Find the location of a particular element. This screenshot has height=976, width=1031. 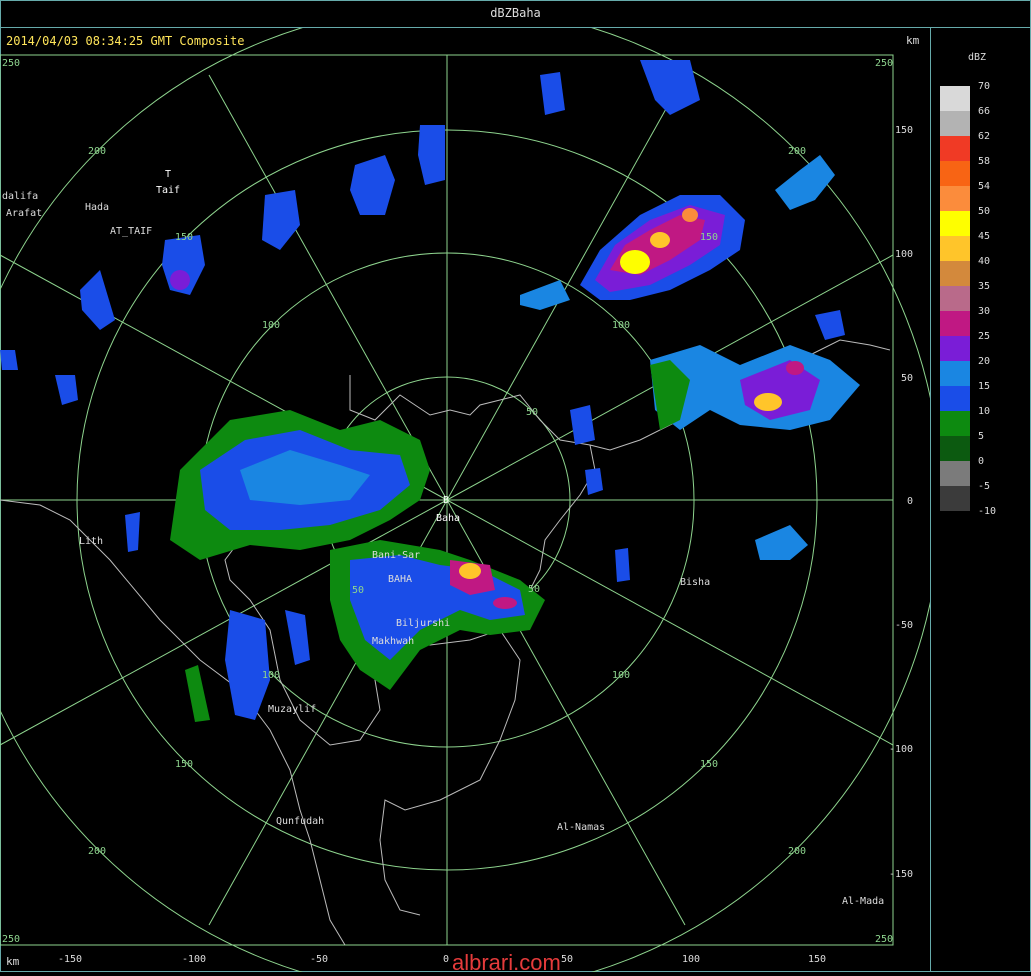

legend-title: dBZ is located at coordinates (977, 57).